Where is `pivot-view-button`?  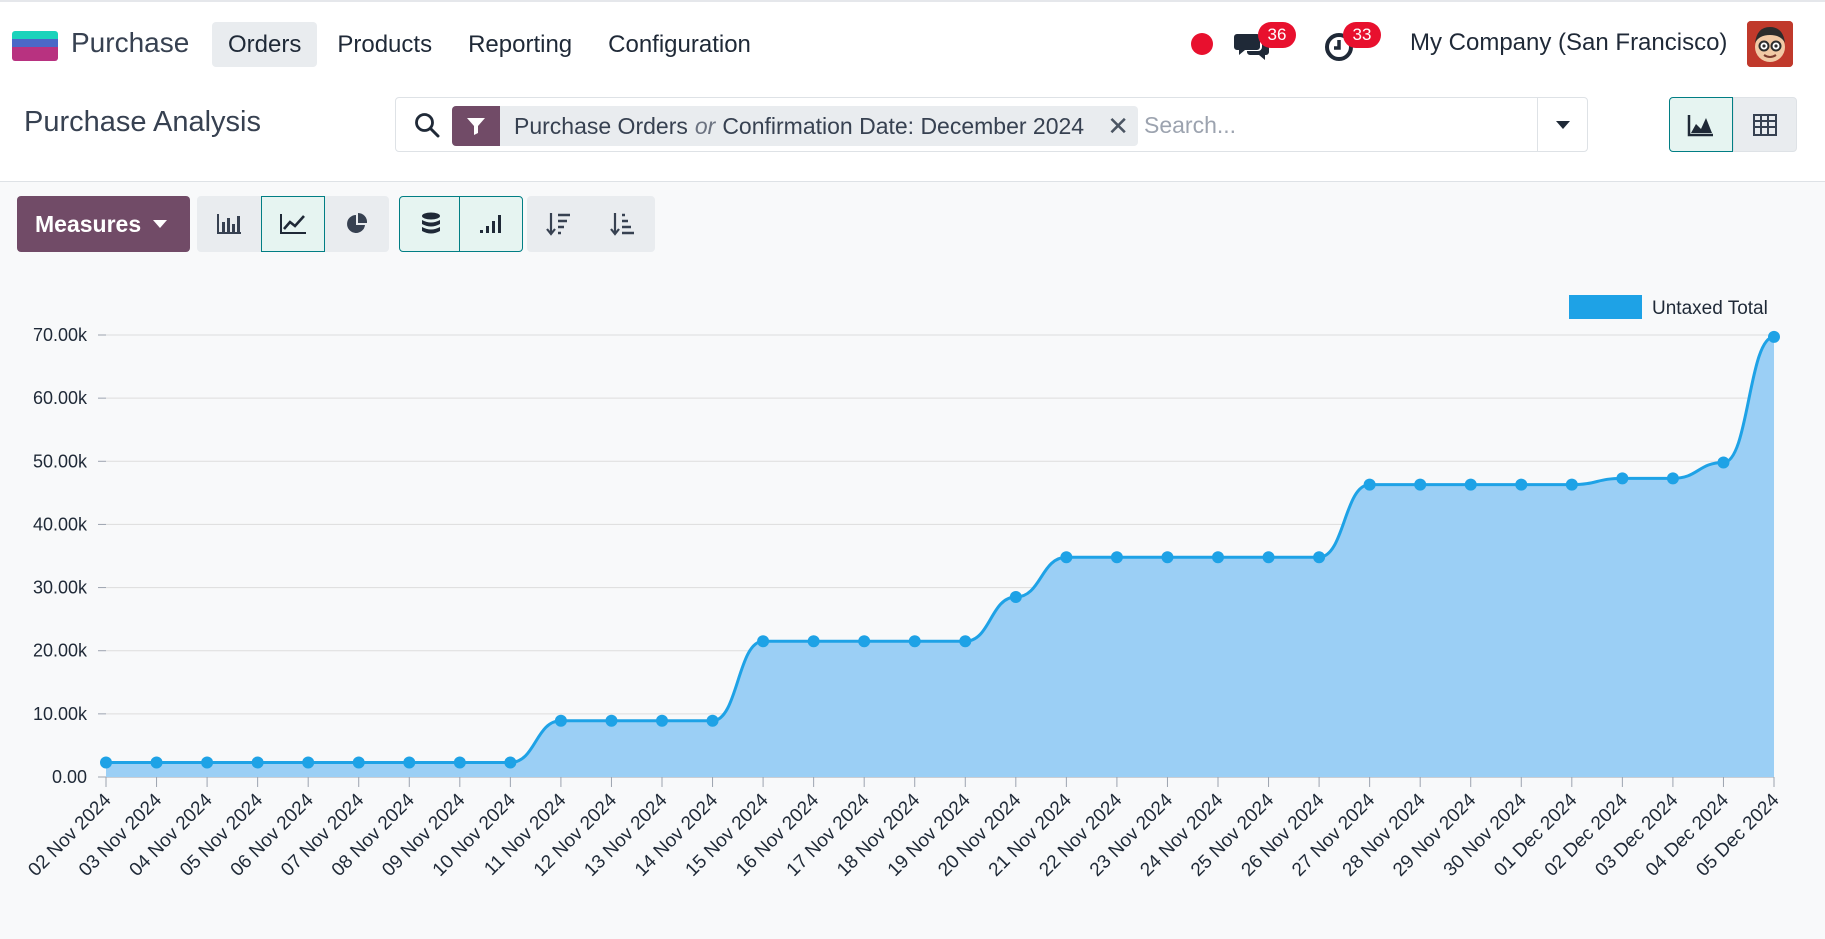
pivot-view-button is located at coordinates (1765, 124).